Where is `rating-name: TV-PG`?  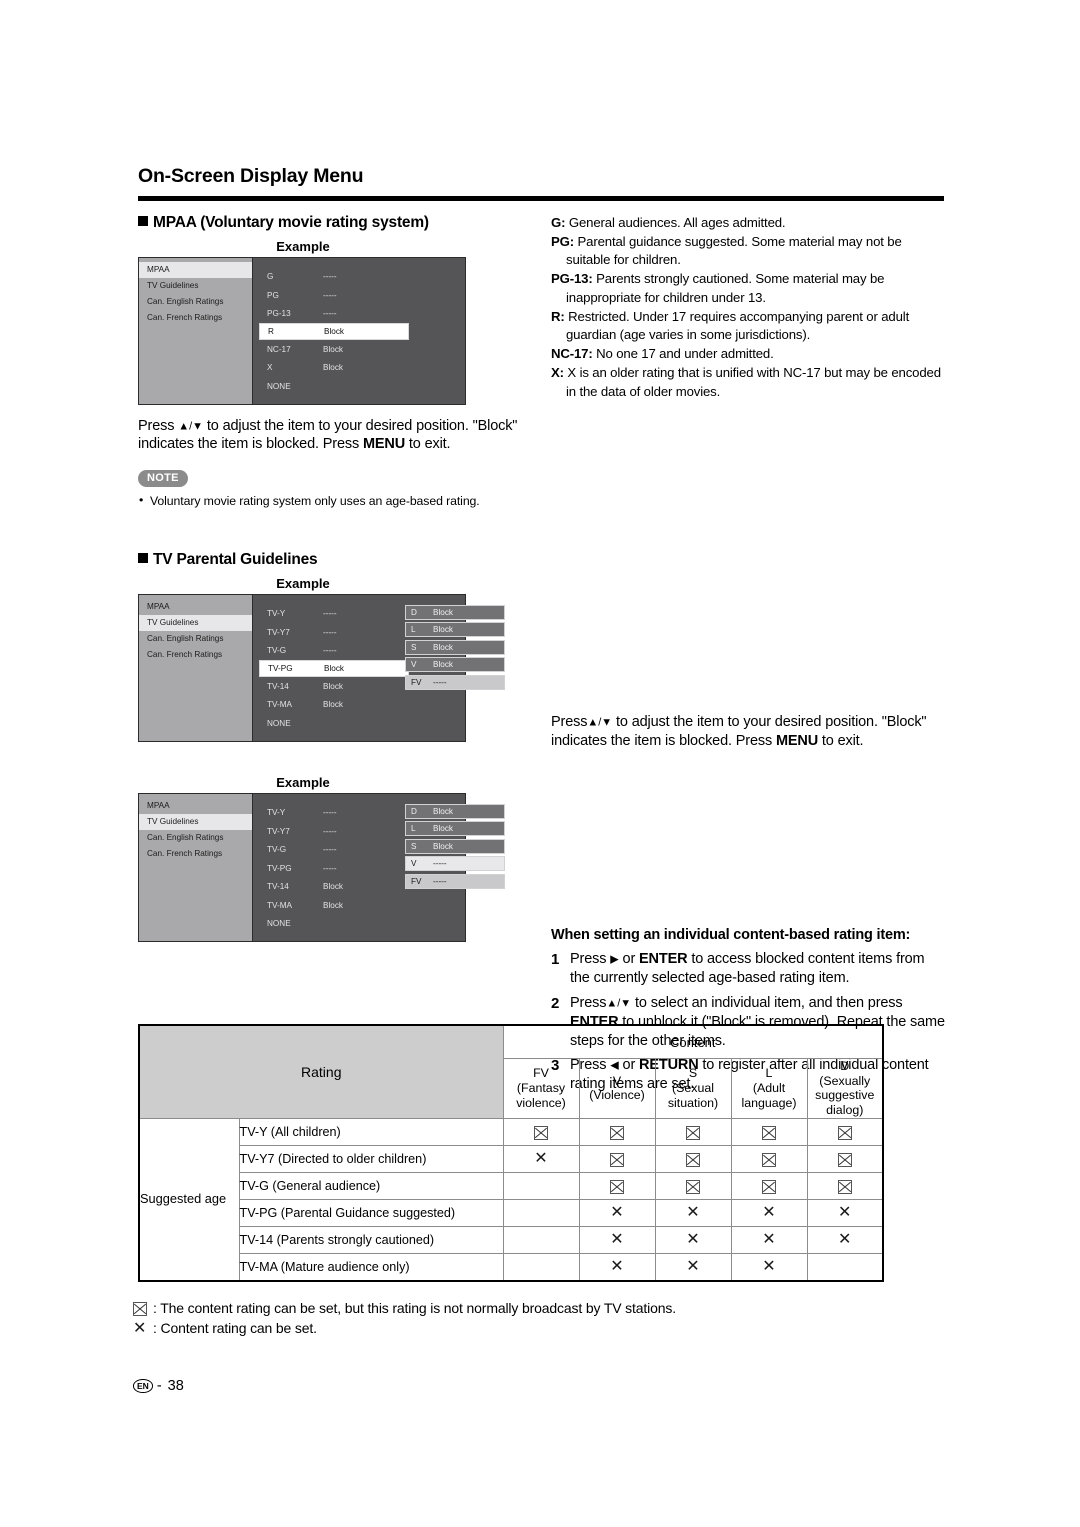
rating-name: TV-PG is located at coordinates (280, 669).